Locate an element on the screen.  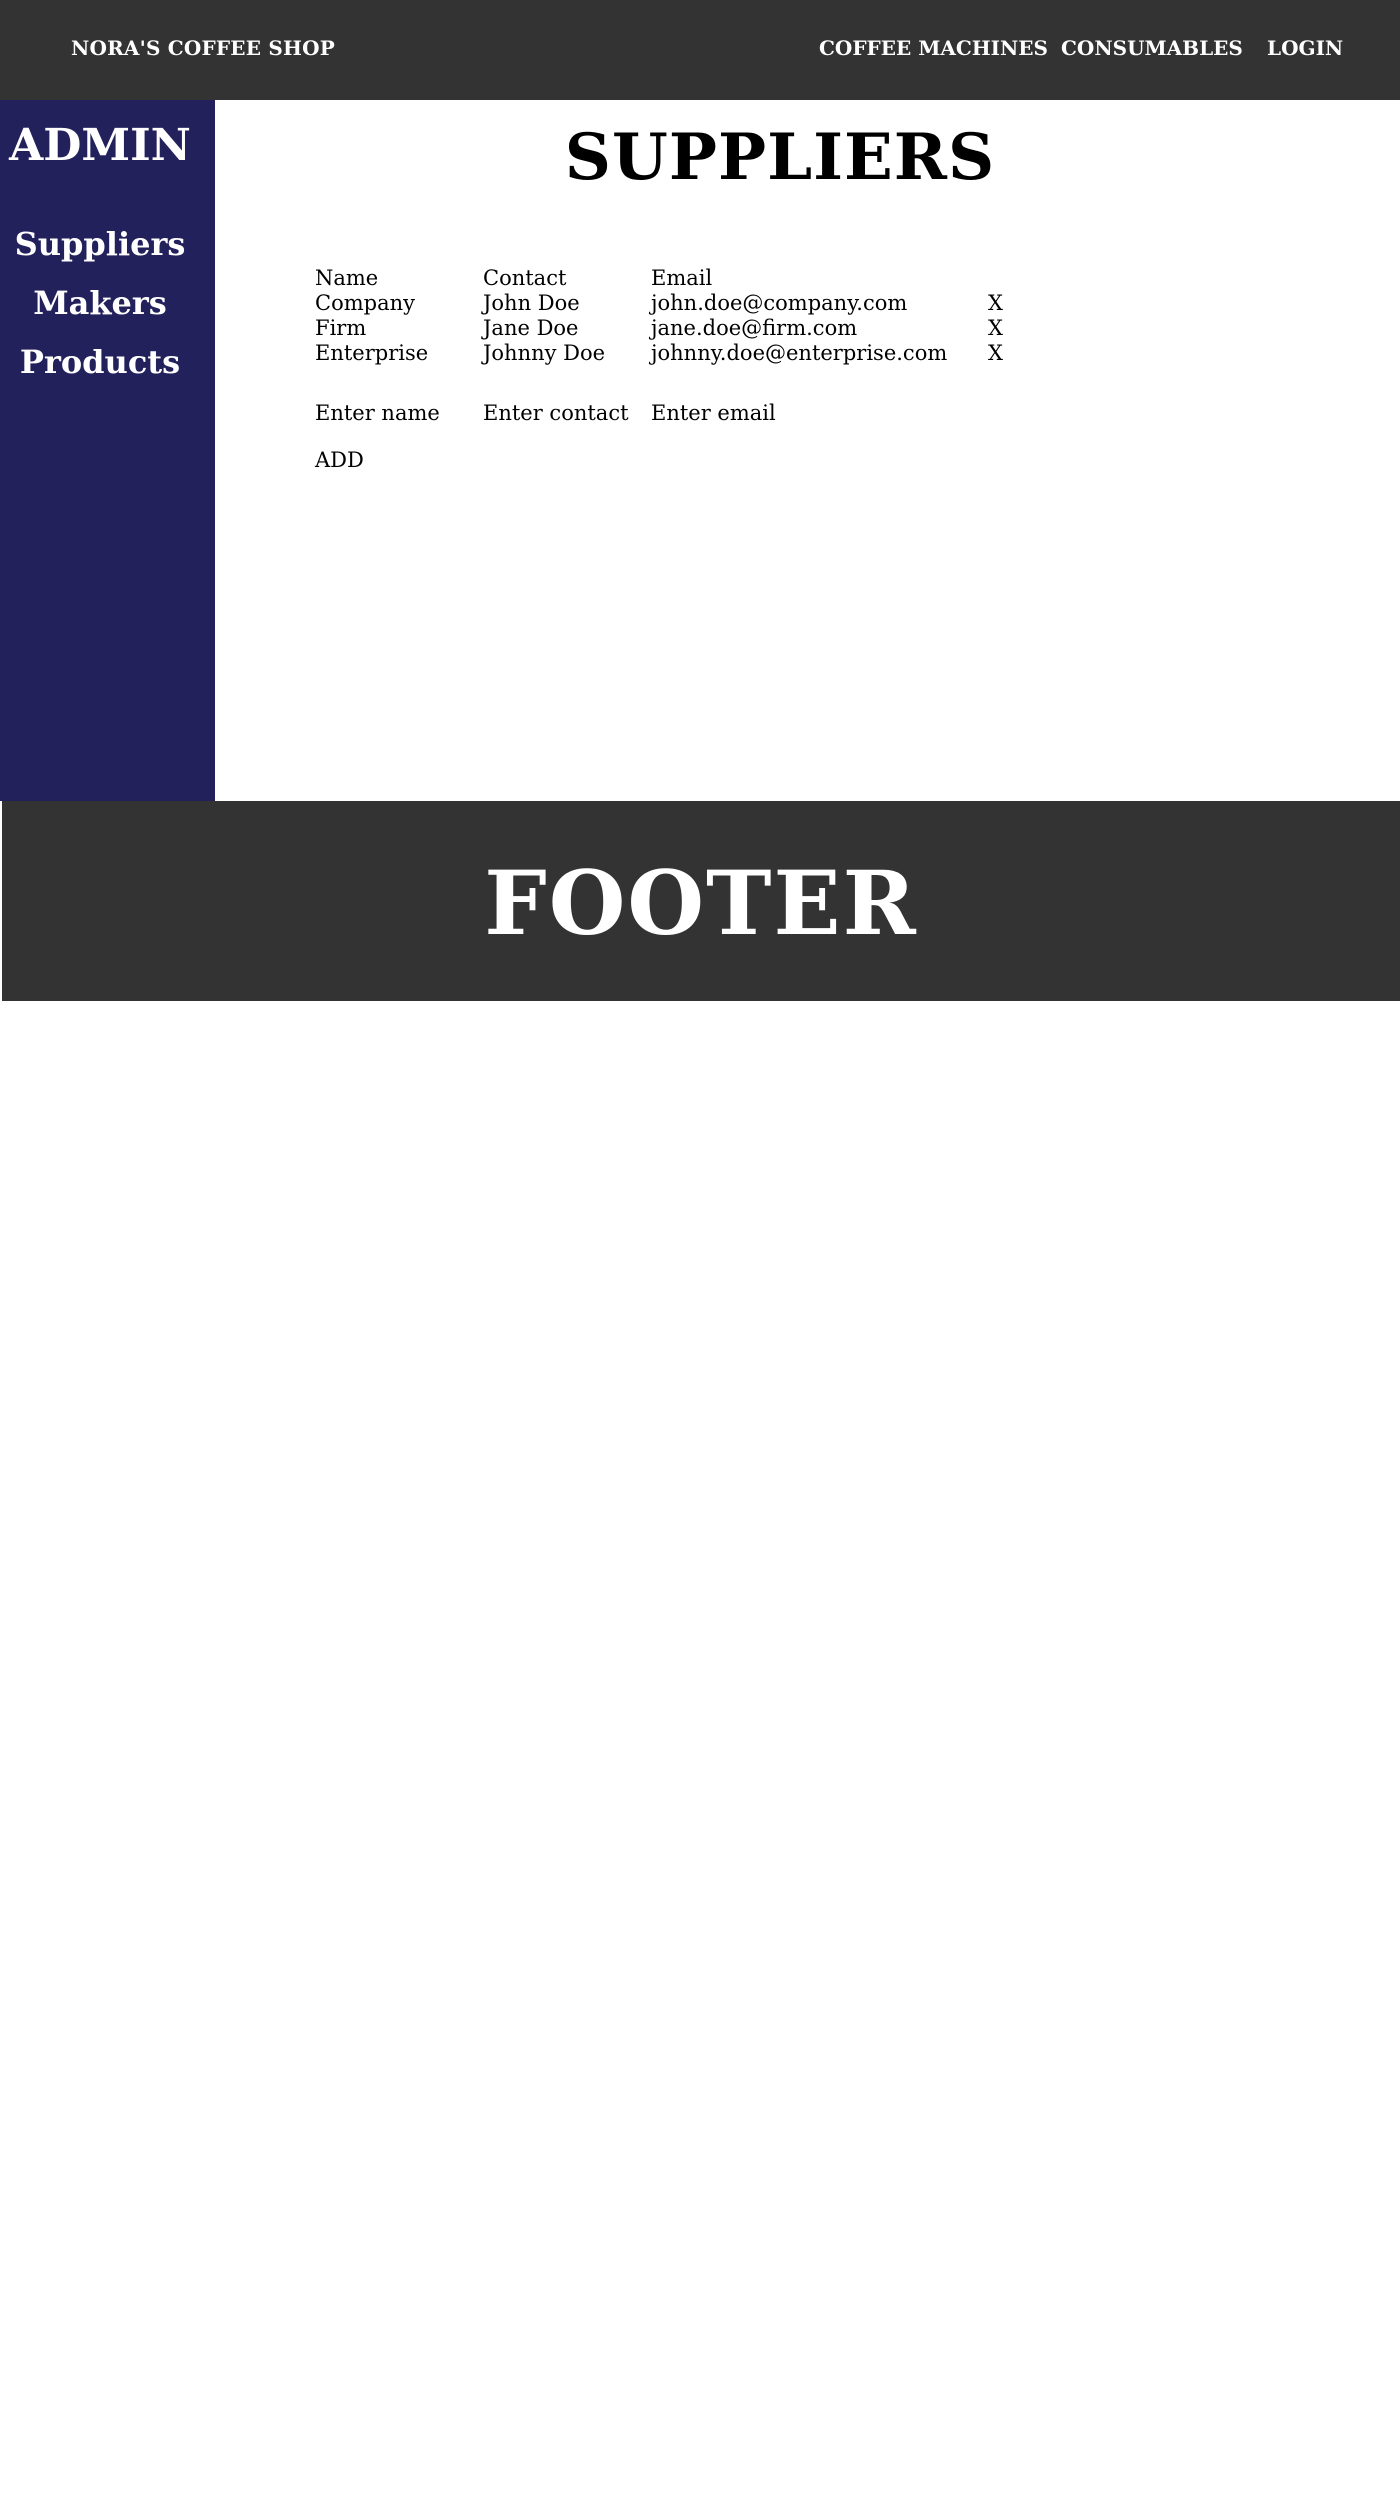
nav-login: LOGIN is located at coordinates (1305, 48).